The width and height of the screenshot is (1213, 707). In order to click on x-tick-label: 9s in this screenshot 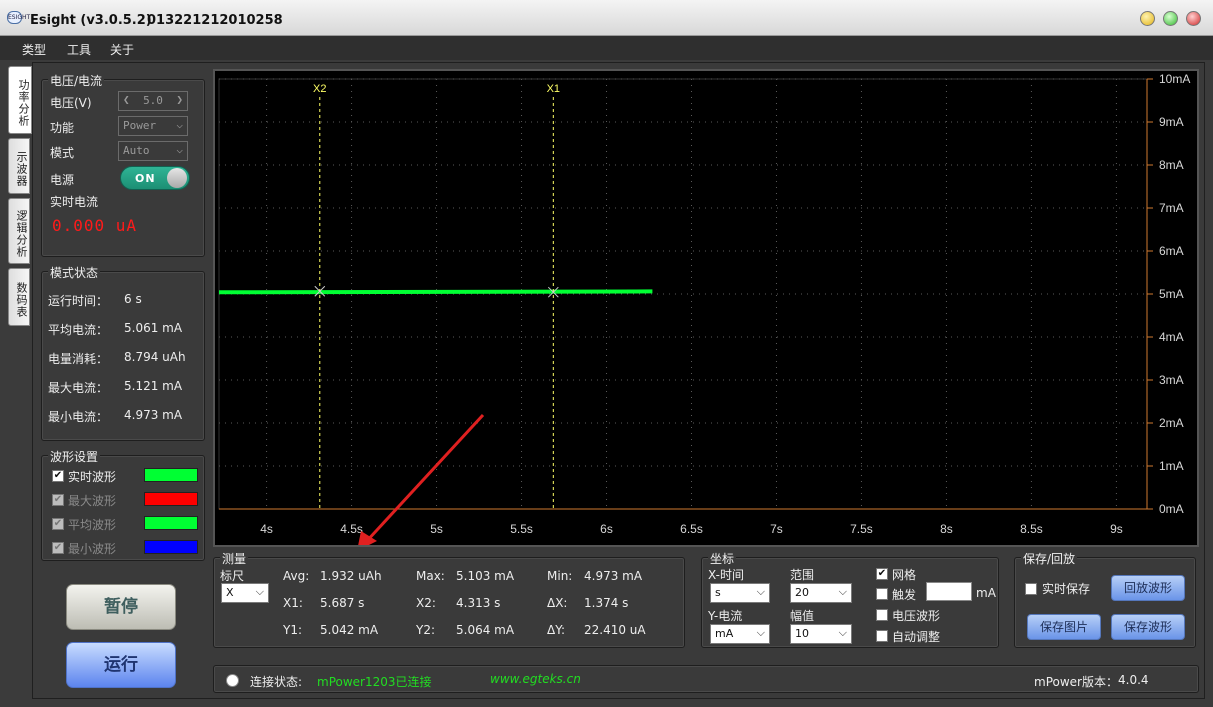, I will do `click(1116, 529)`.